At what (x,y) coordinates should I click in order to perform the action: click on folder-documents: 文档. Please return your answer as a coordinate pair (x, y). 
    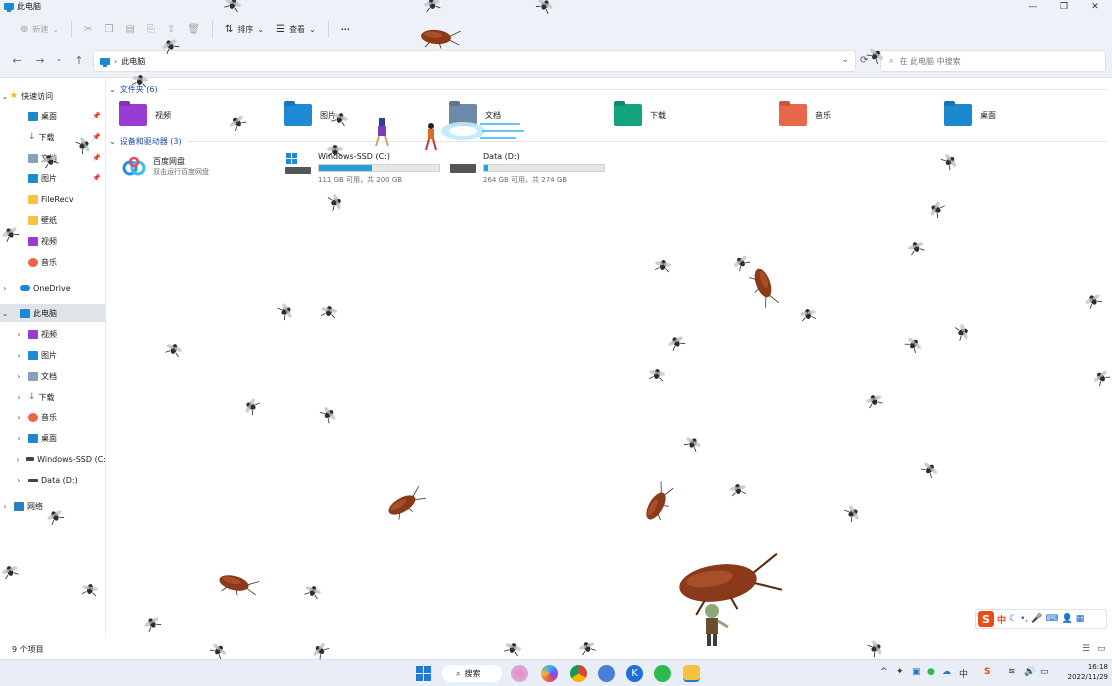
    Looking at the image, I should click on (475, 115).